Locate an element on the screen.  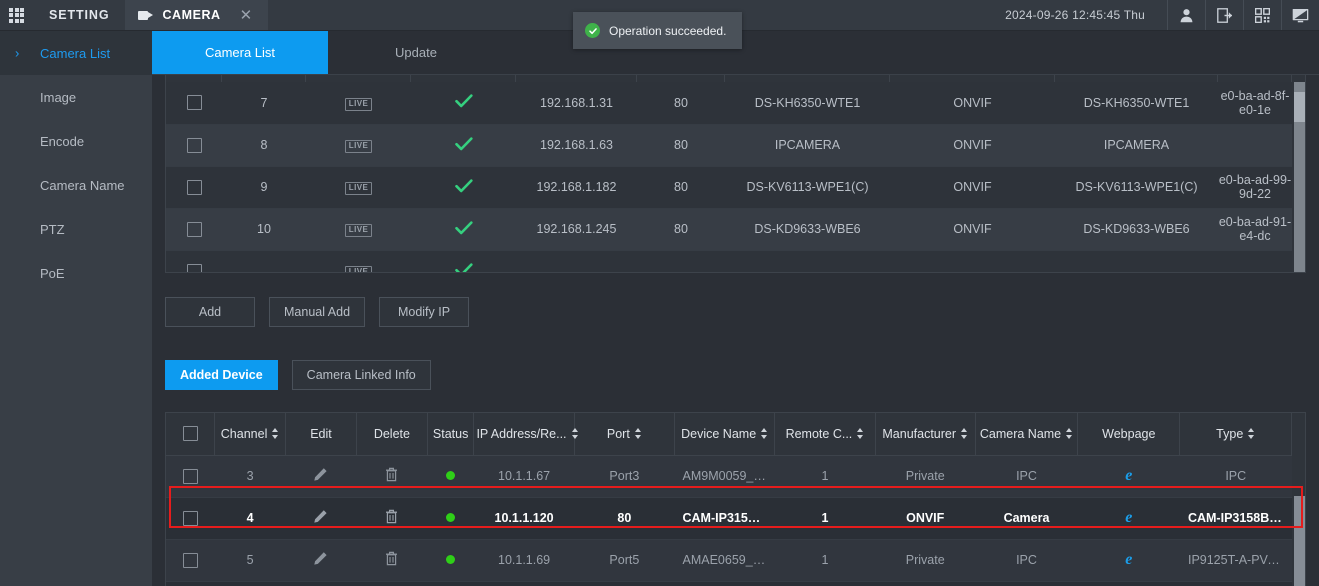
sidebar-item-ptz: PTZ is located at coordinates (76, 229).